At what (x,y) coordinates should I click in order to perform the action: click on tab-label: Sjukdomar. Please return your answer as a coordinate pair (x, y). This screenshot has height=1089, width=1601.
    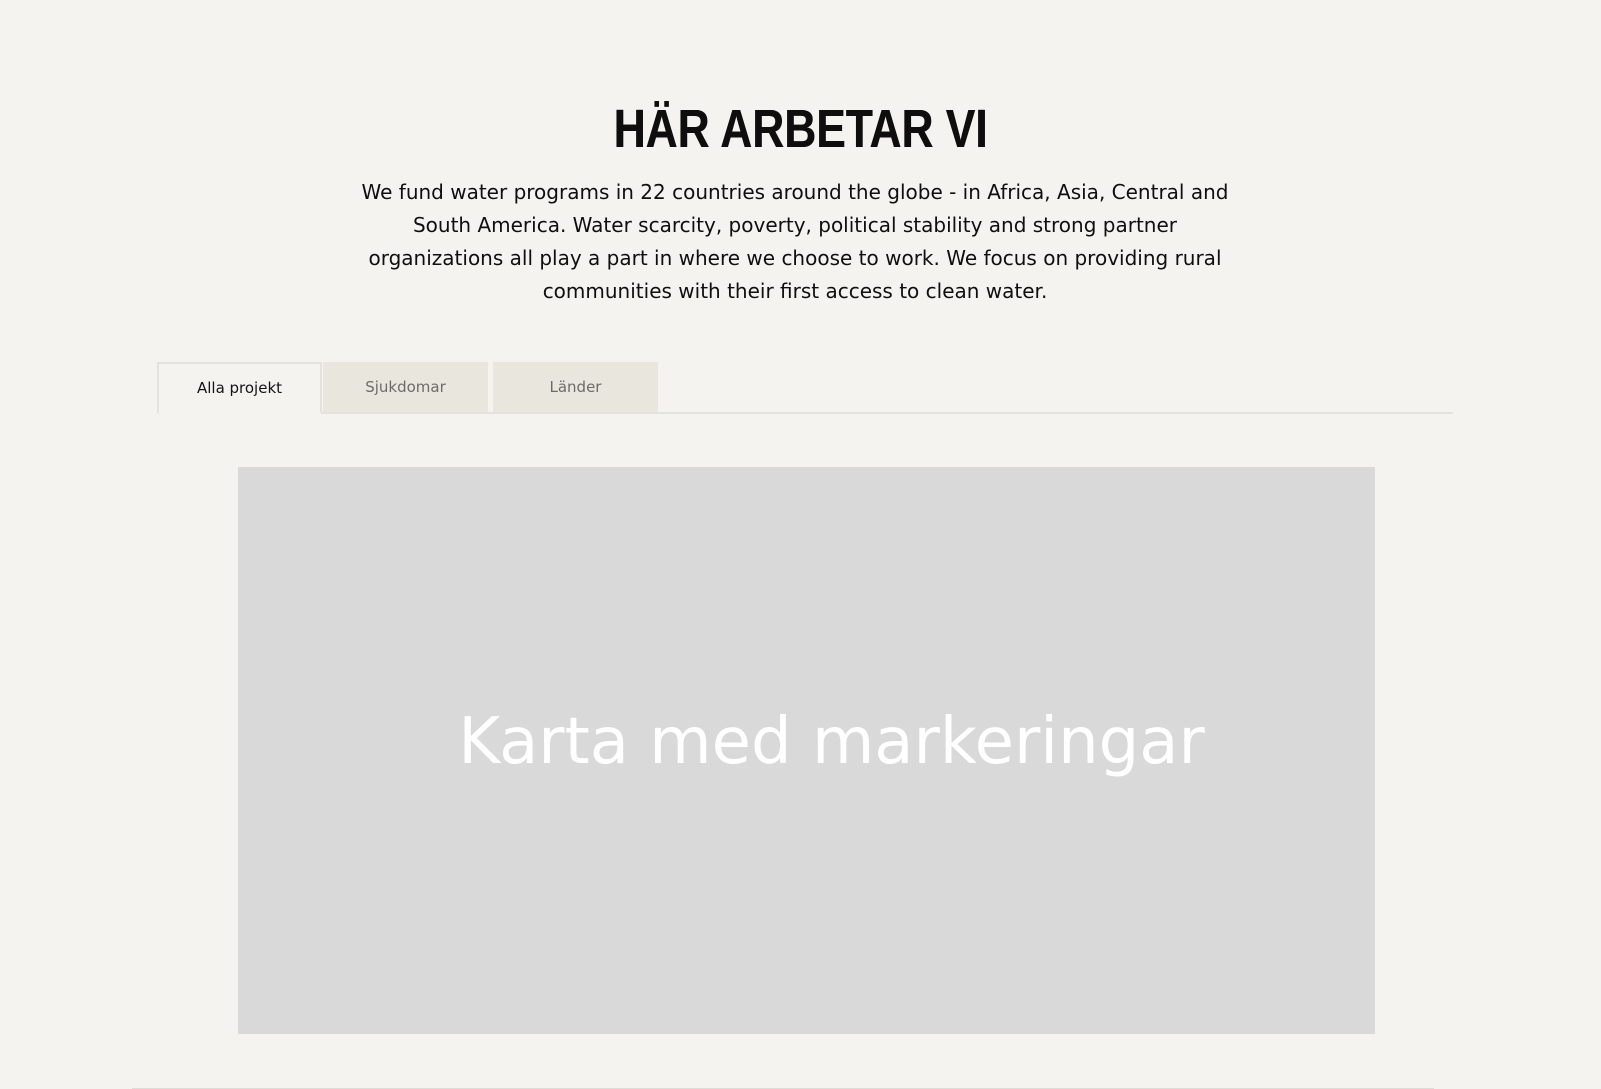
    Looking at the image, I should click on (405, 387).